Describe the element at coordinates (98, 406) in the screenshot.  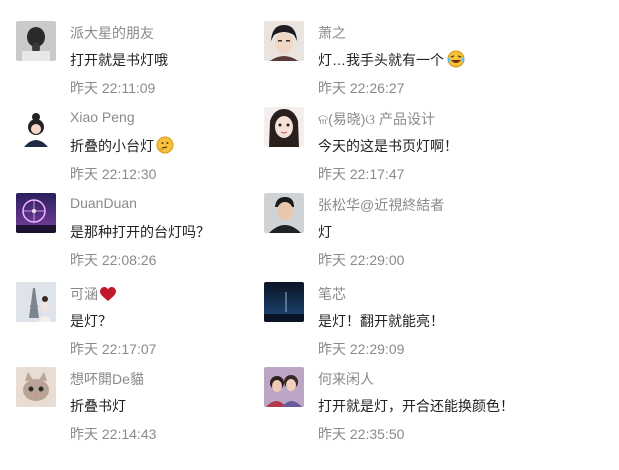
I see `comment-text: 折叠书灯` at that location.